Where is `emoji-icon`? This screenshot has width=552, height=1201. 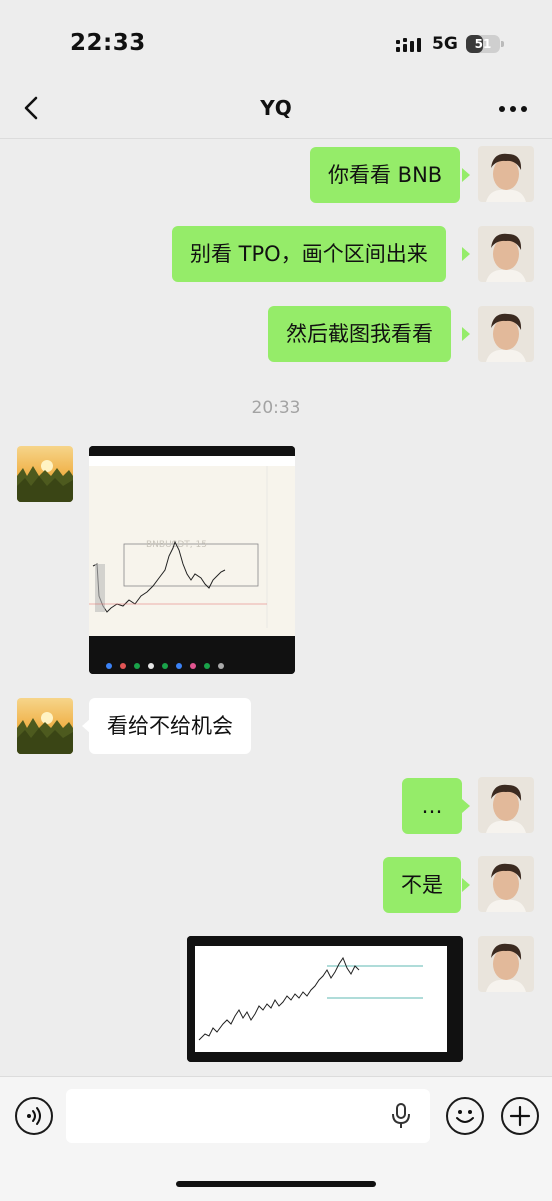 emoji-icon is located at coordinates (465, 1116).